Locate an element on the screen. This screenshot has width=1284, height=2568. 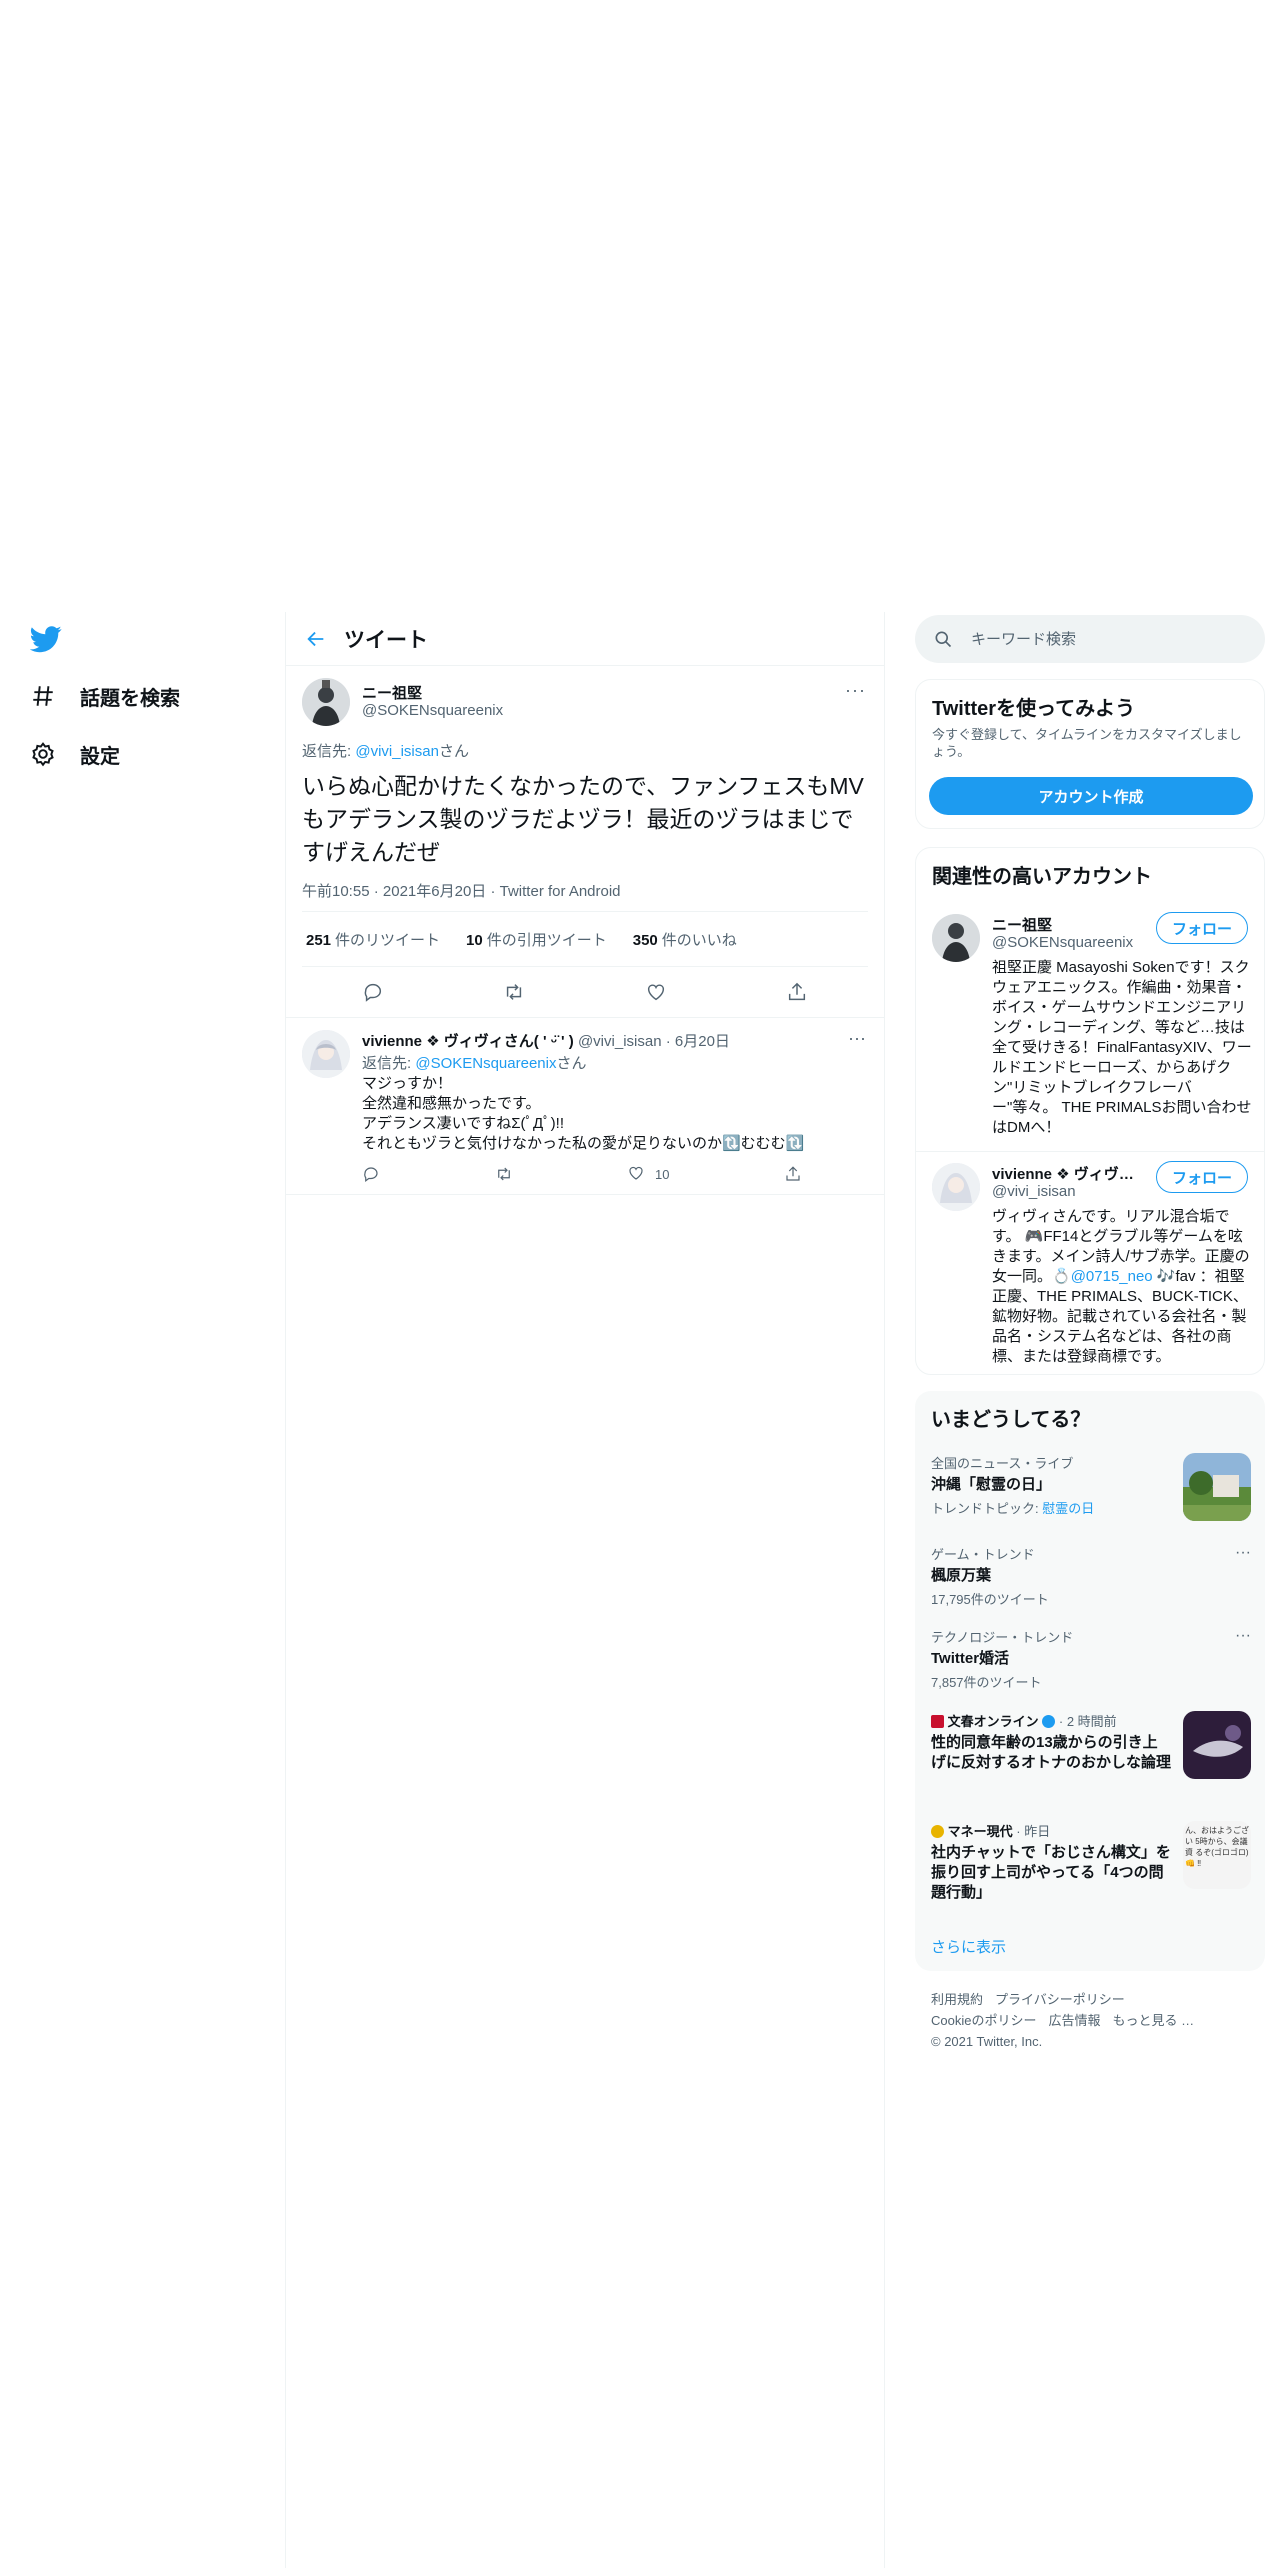
account-handle: @SOKENsquareenix is located at coordinates (1062, 942).